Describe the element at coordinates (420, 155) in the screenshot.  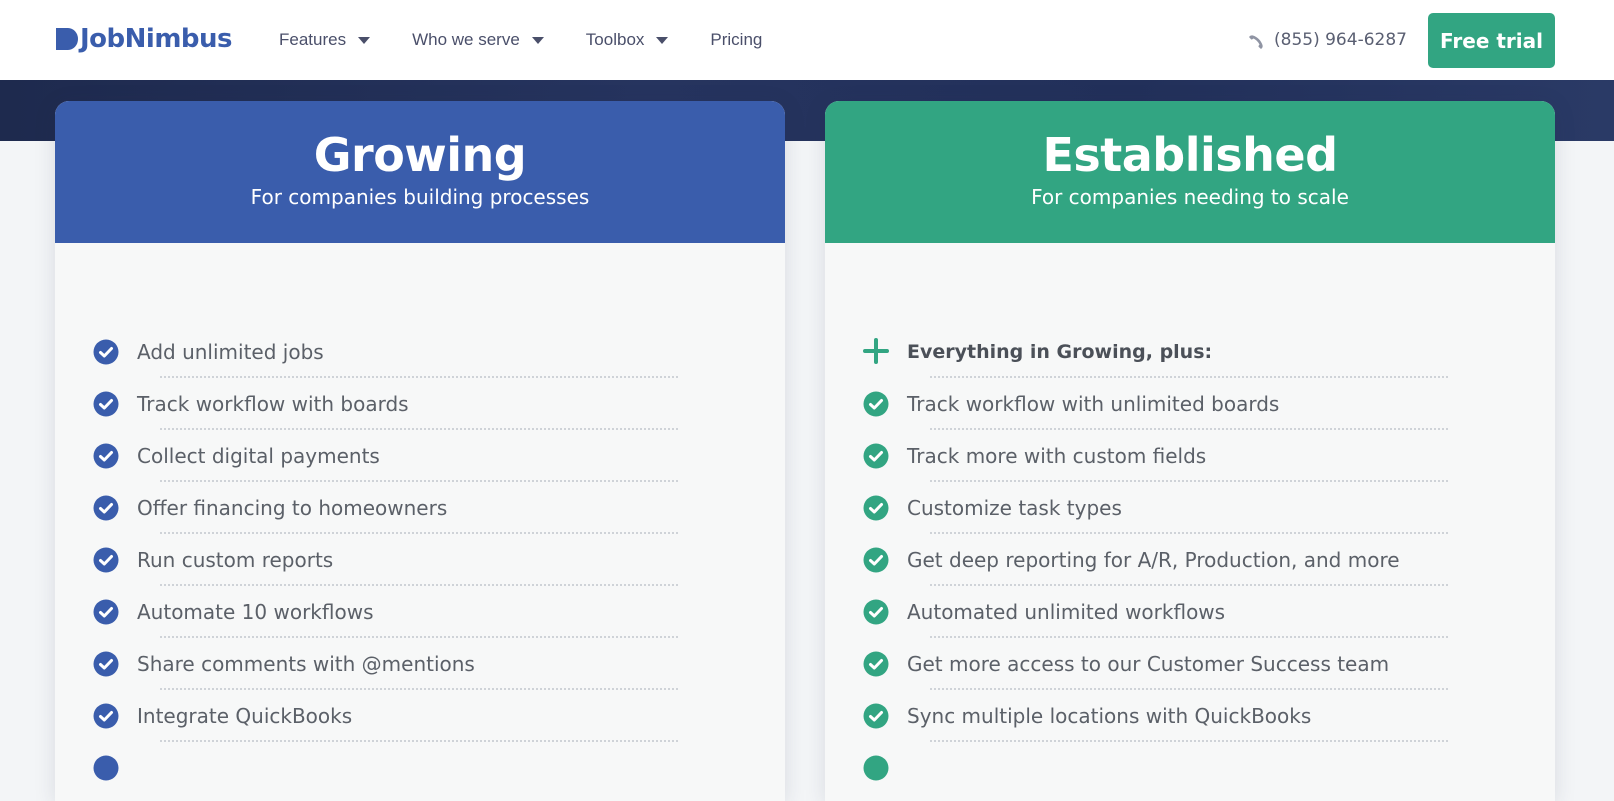
I see `plan-title: Growing` at that location.